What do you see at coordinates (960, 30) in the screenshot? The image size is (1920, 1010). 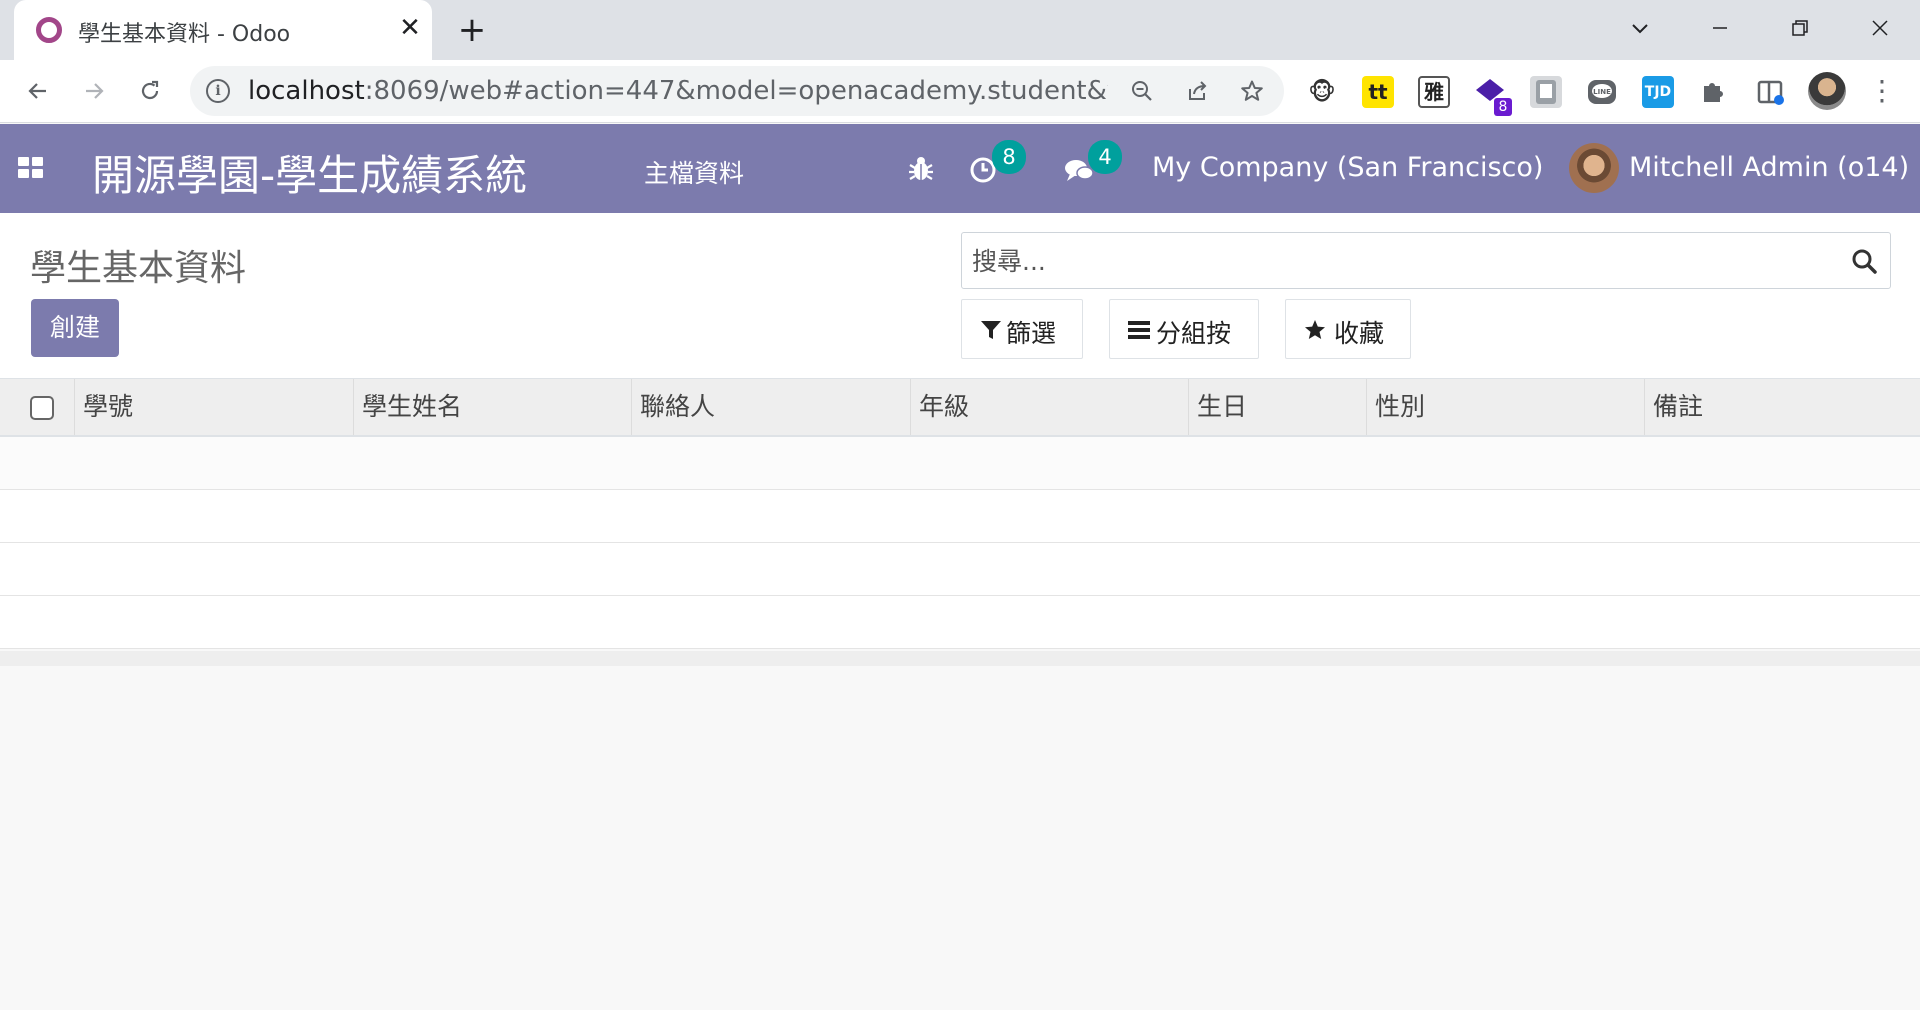 I see `browser-tab-strip: 學生基本資料 - Odoo ✕ +` at bounding box center [960, 30].